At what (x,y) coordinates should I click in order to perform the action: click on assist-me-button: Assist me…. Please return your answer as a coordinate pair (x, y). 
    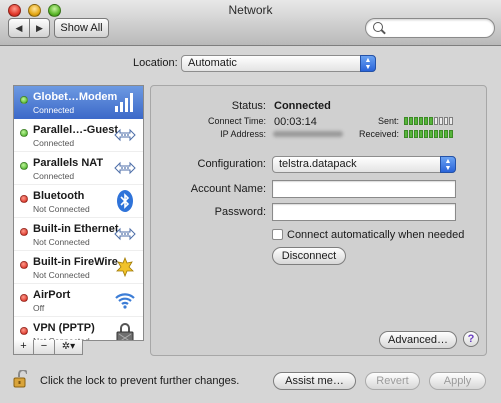
    Looking at the image, I should click on (314, 381).